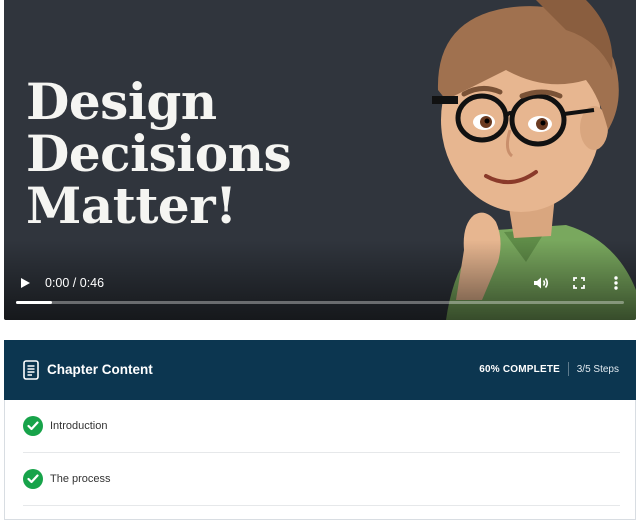 This screenshot has width=640, height=520. Describe the element at coordinates (321, 426) in the screenshot. I see `lesson-item-introduction: Introduction` at that location.